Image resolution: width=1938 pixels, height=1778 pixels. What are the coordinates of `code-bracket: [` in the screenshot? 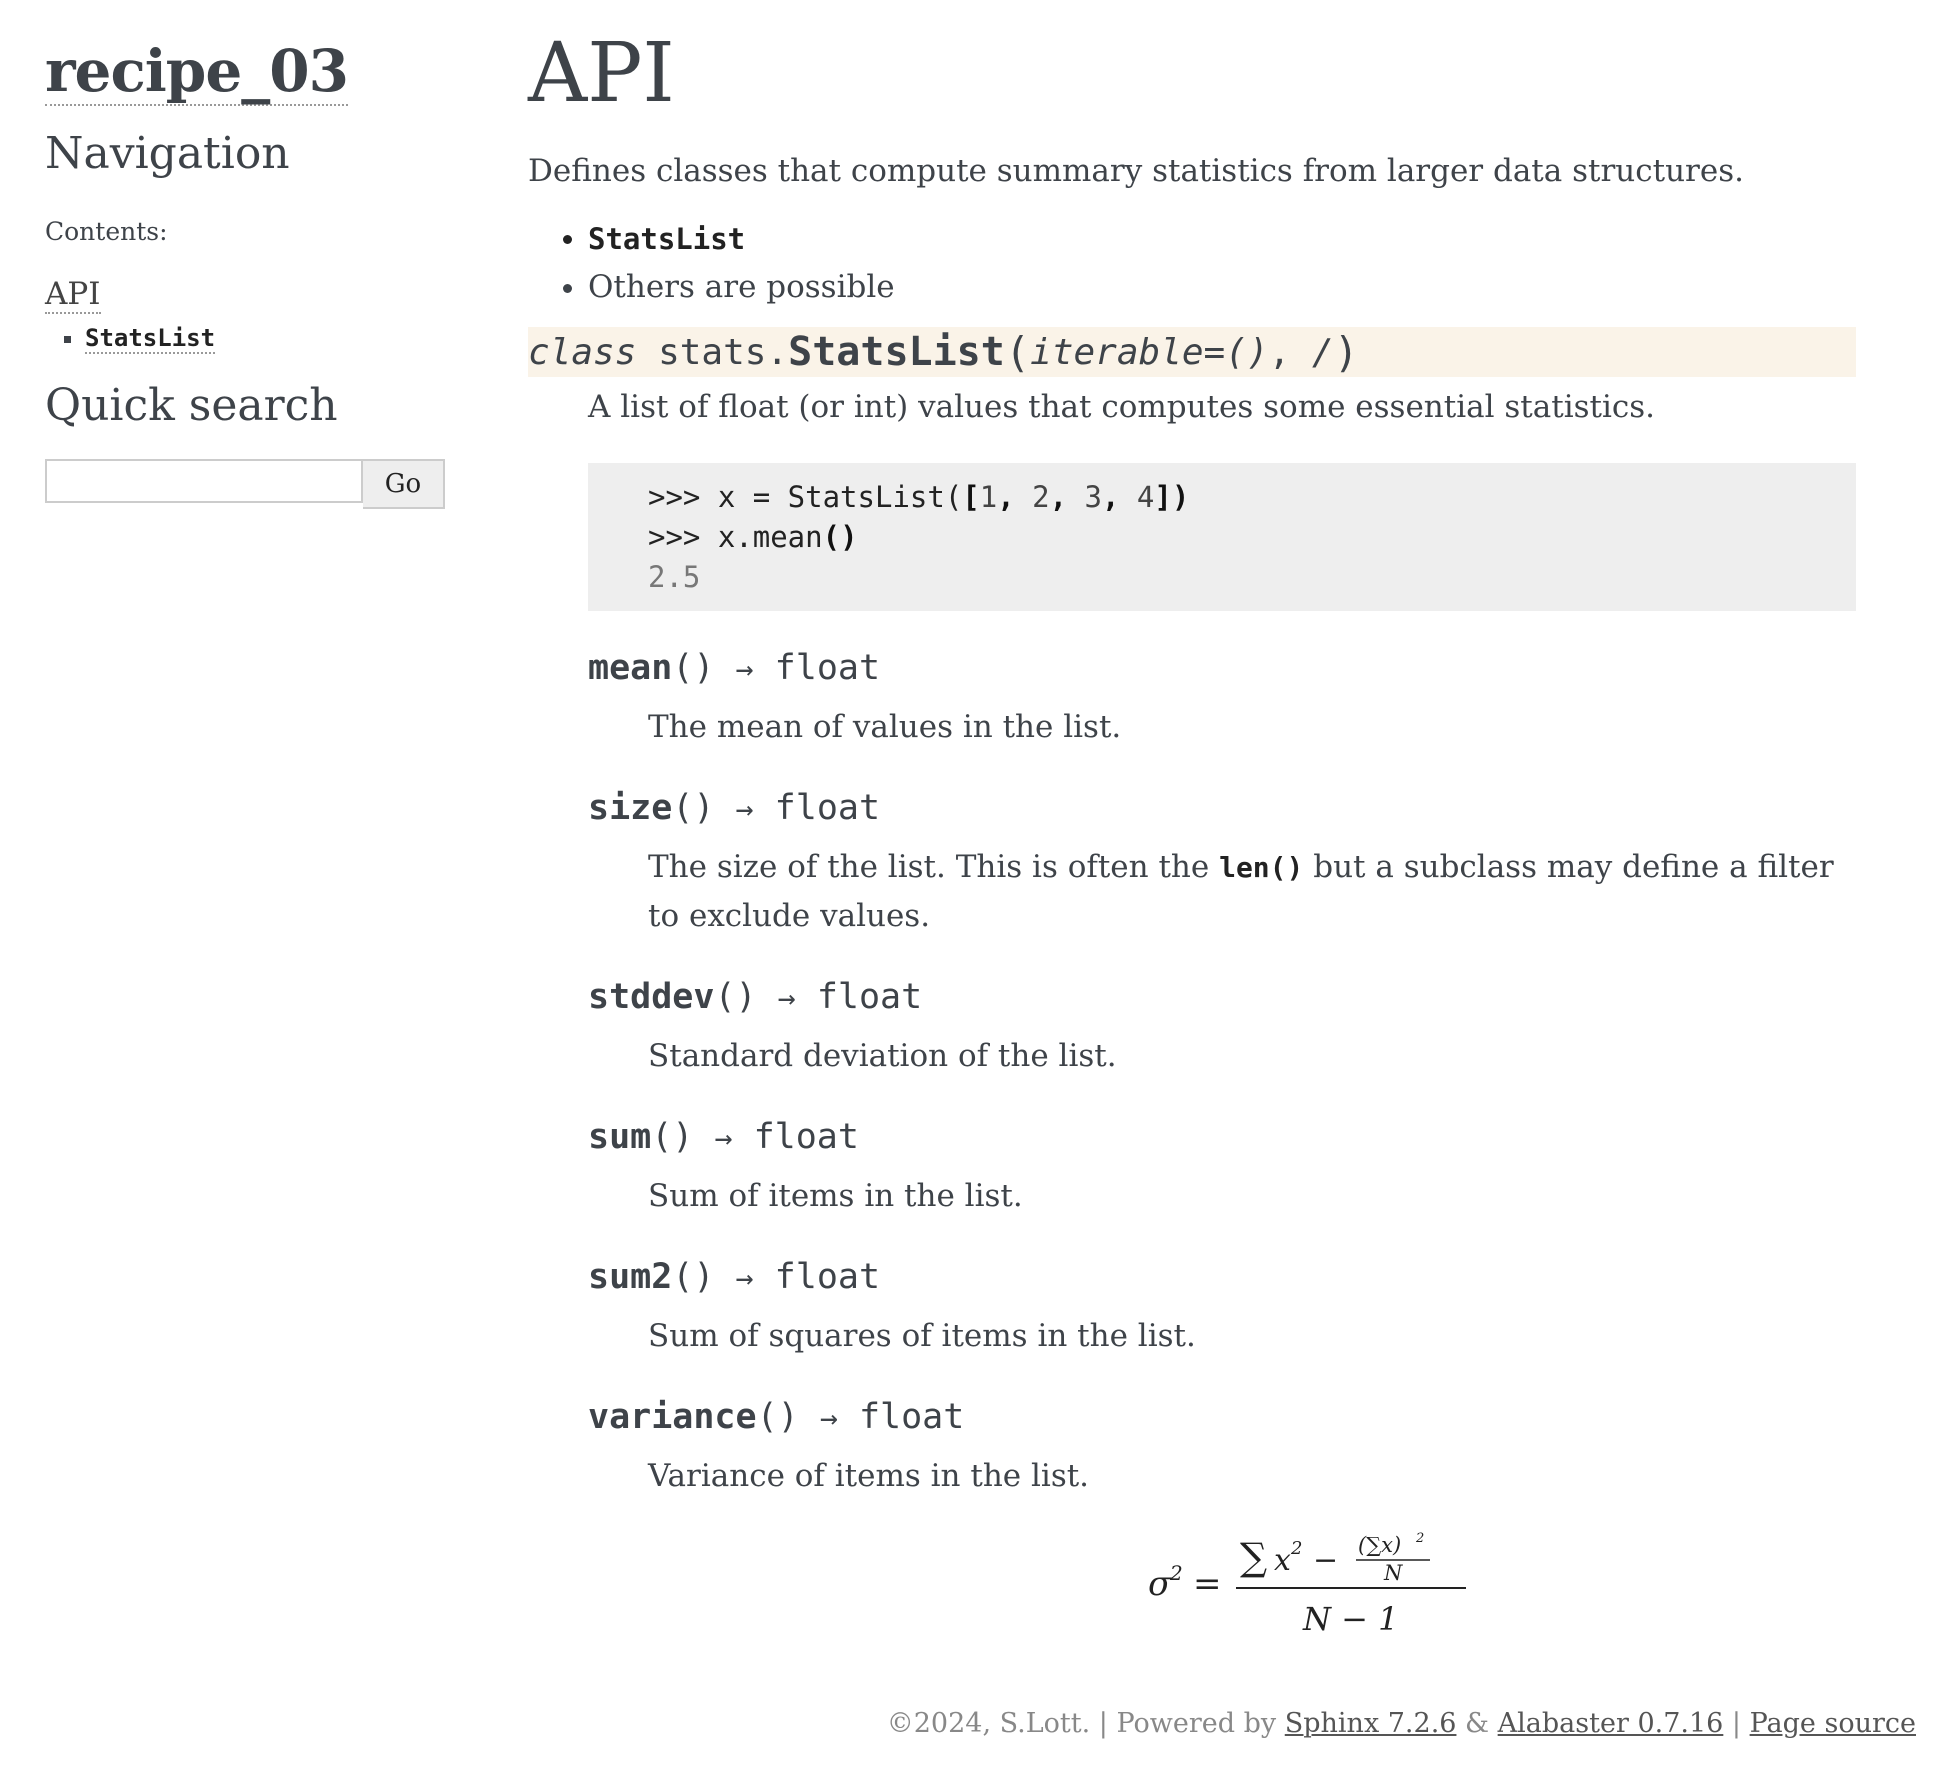 It's located at (971, 497).